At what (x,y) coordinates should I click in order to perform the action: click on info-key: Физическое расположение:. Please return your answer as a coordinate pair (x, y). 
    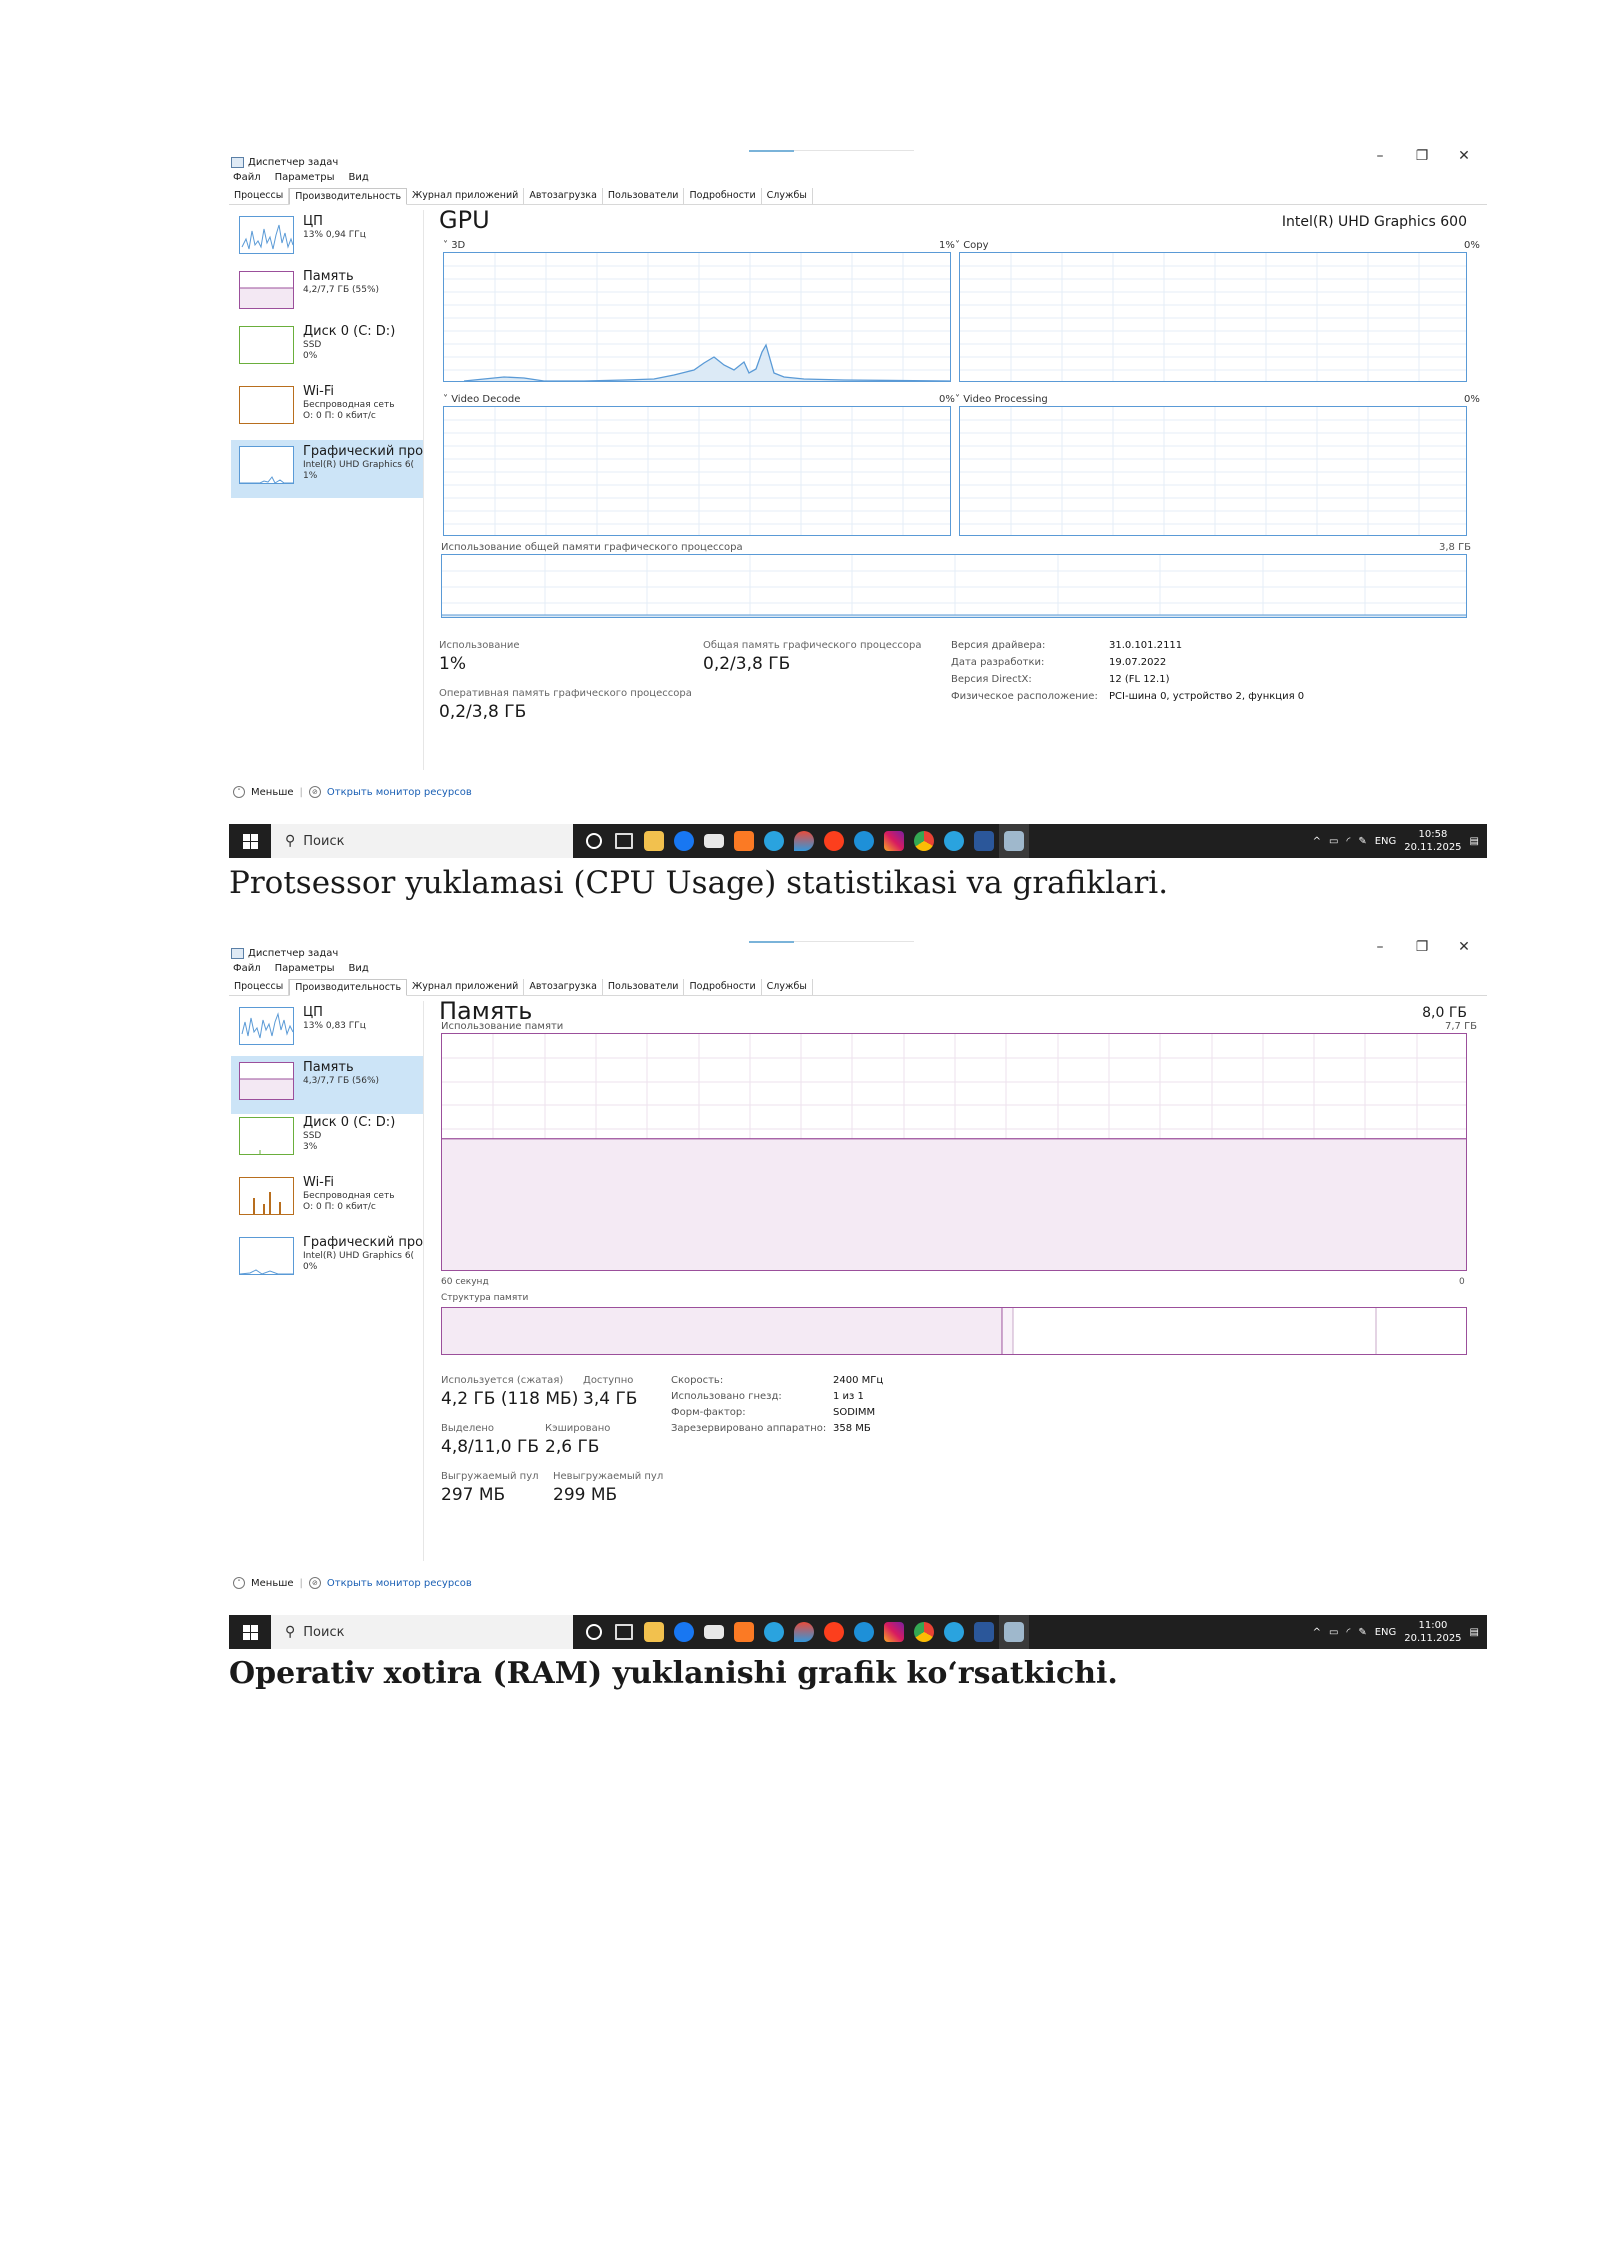
    Looking at the image, I should click on (1024, 696).